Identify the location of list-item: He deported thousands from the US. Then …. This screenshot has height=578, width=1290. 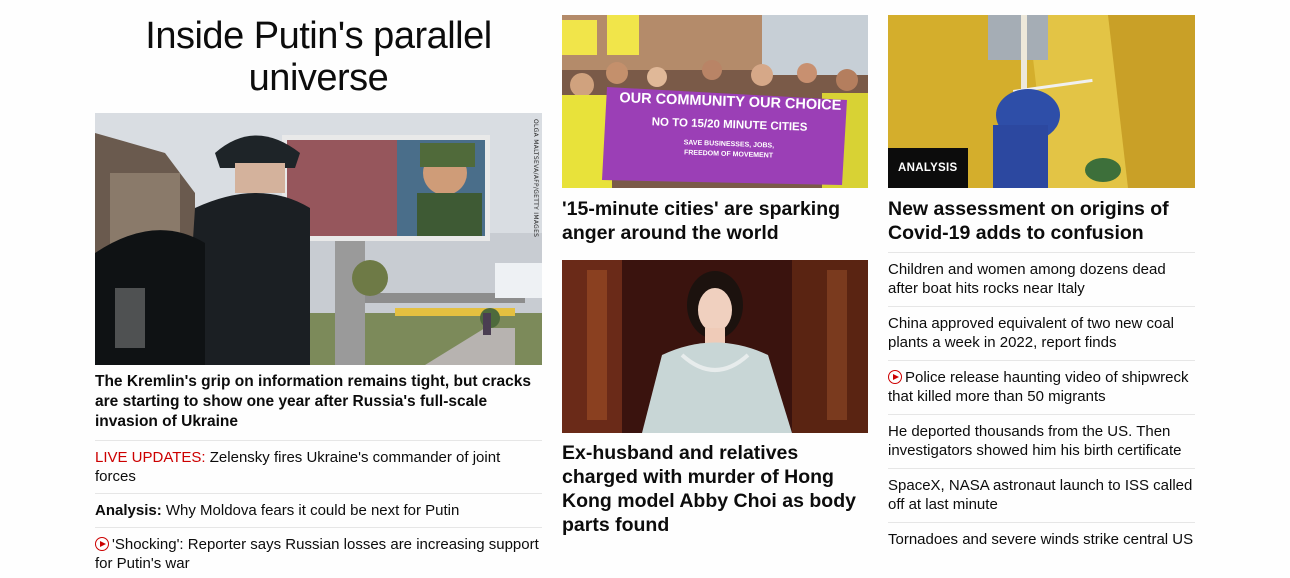
(1041, 442).